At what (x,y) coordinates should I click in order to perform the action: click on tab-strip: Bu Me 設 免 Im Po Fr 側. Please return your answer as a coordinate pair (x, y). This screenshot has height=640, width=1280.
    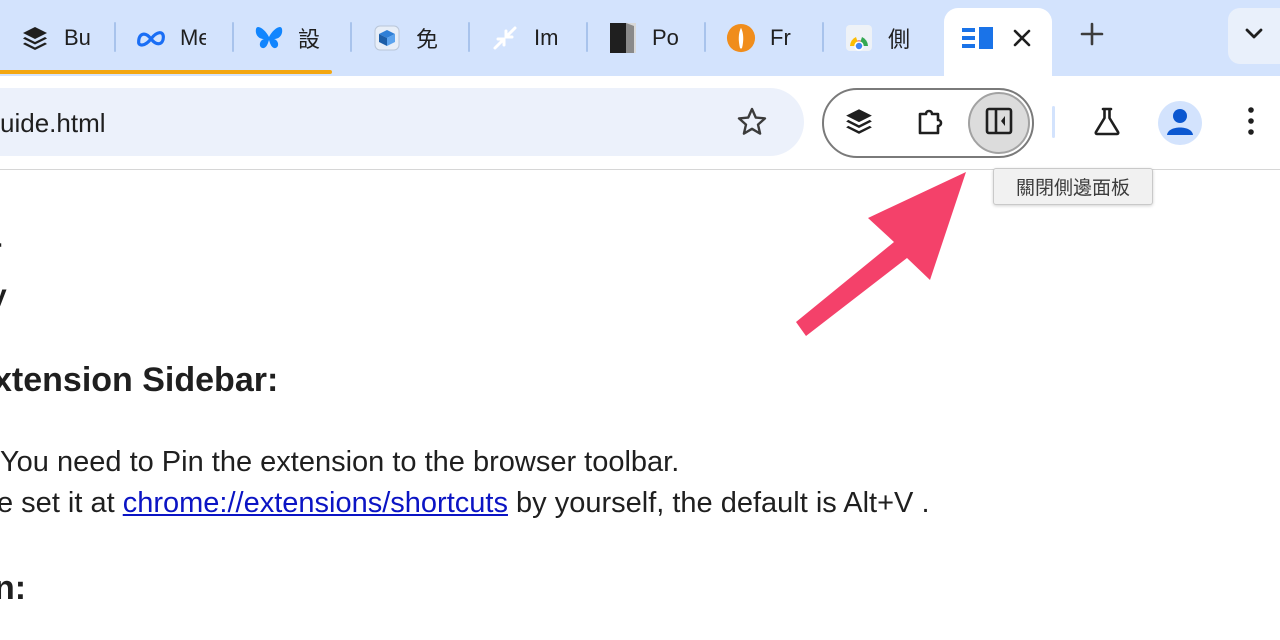
    Looking at the image, I should click on (640, 39).